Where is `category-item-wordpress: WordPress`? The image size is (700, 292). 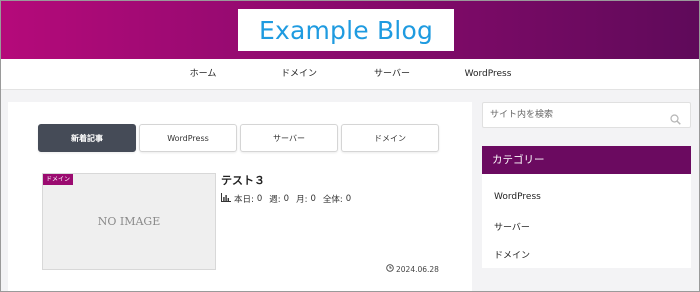
category-item-wordpress: WordPress is located at coordinates (517, 197).